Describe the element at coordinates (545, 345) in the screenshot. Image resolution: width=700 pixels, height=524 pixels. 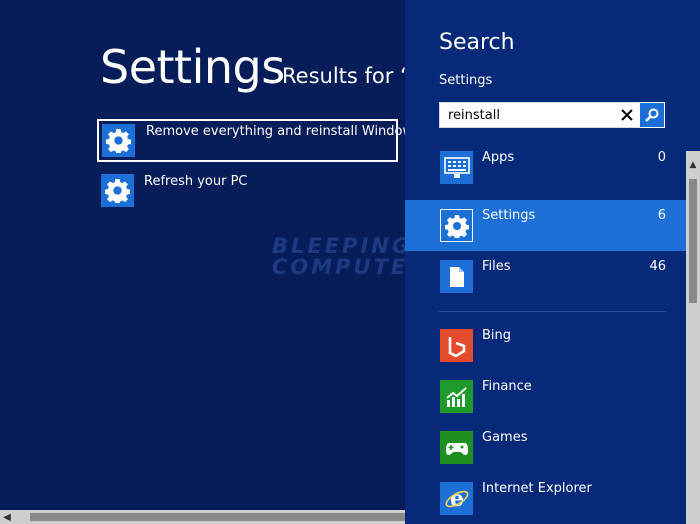
I see `app-bing: Bing` at that location.